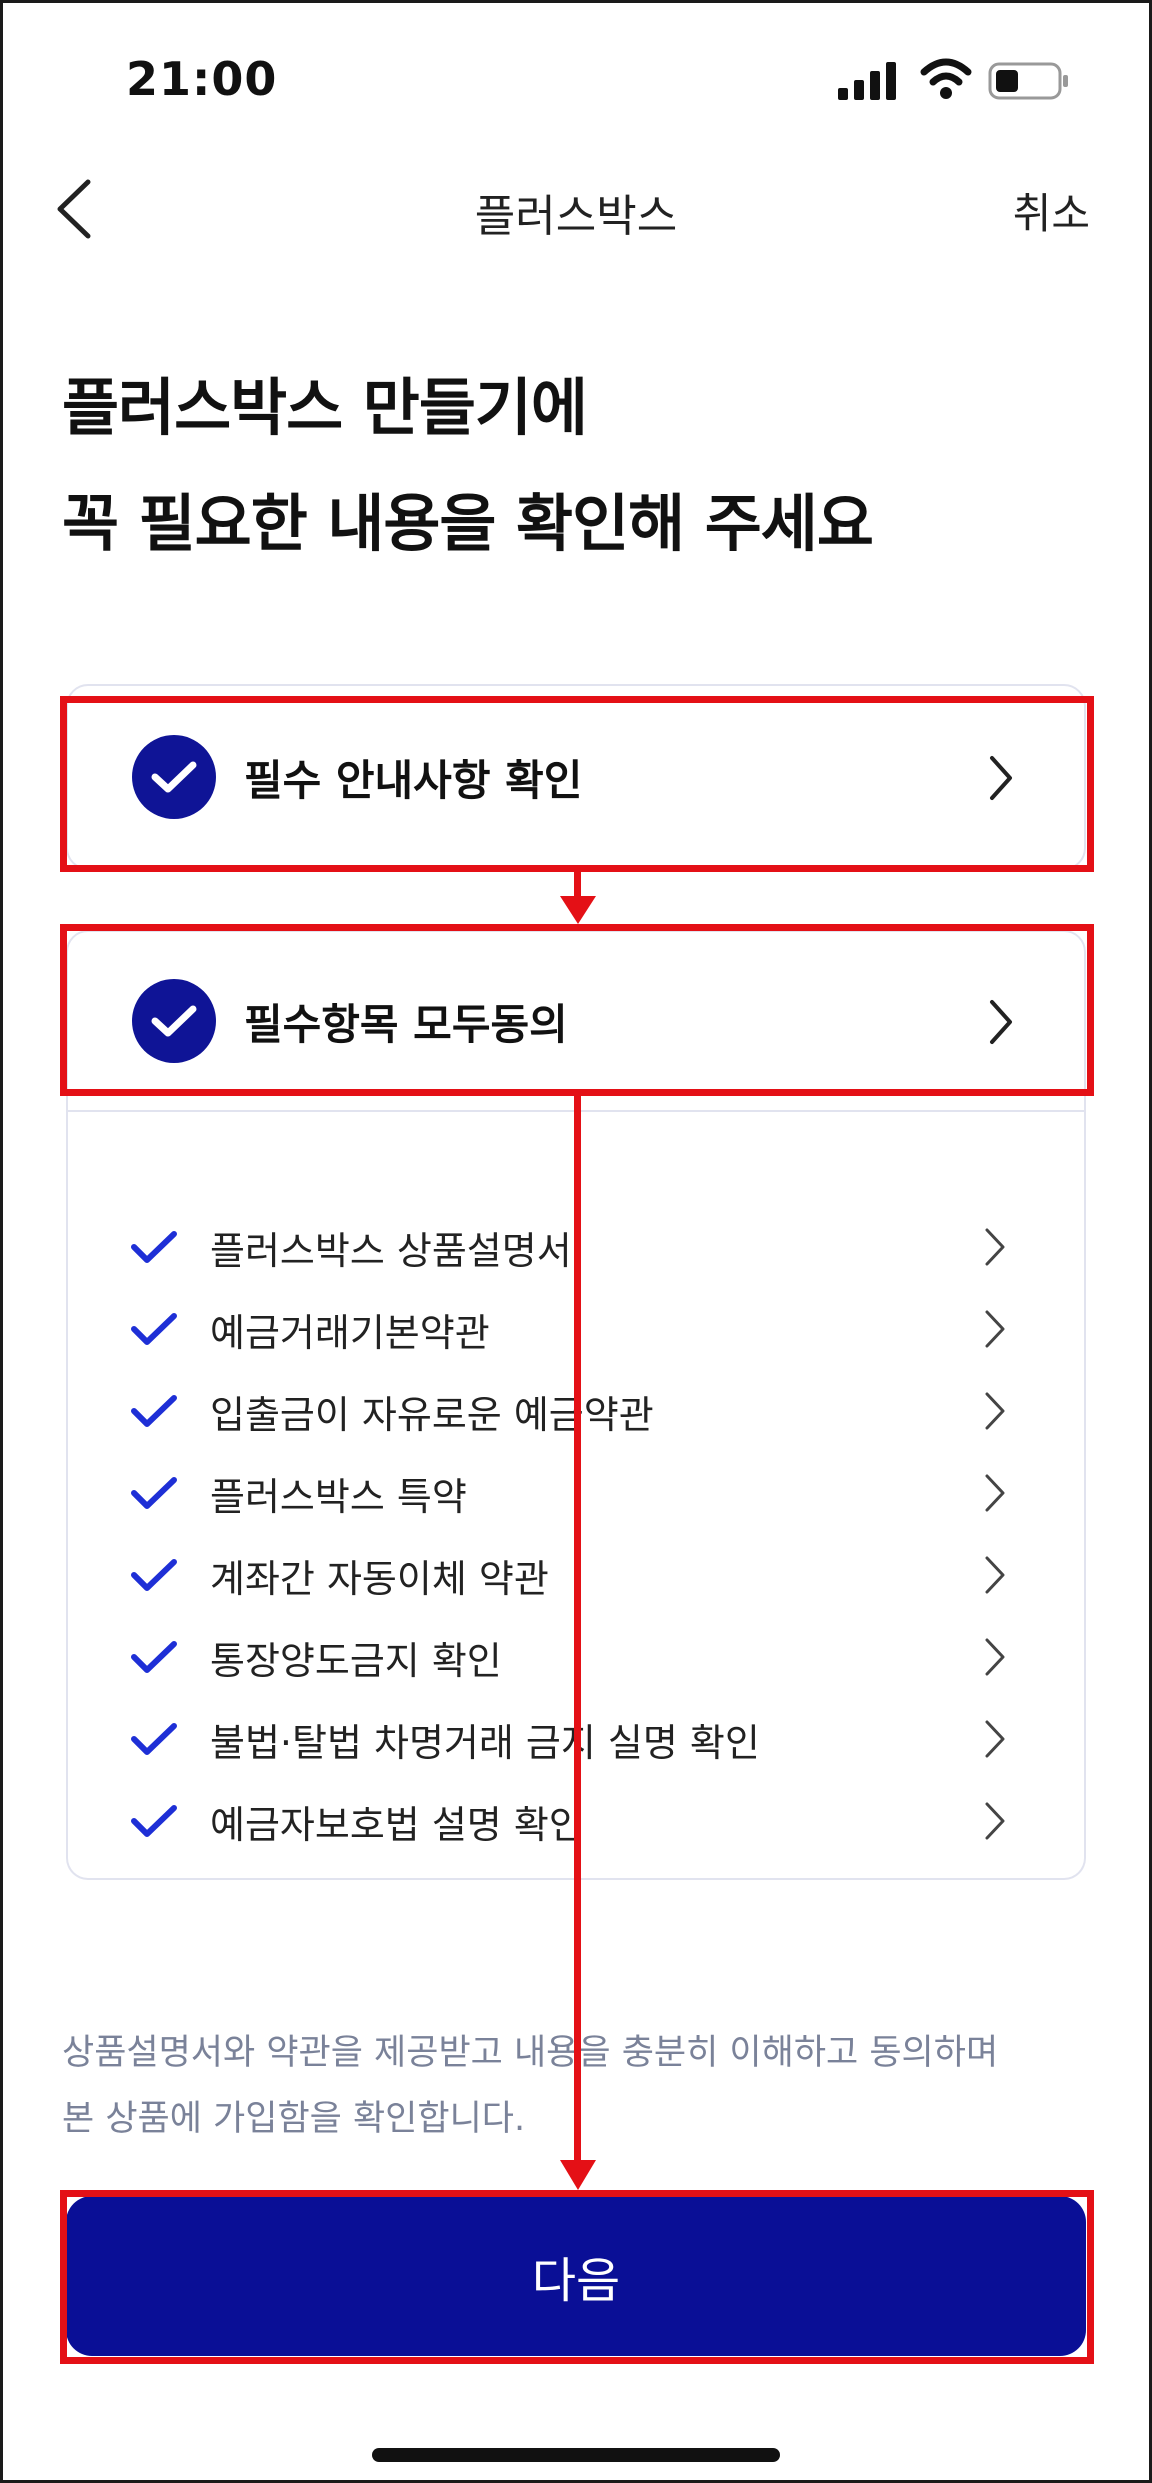 The image size is (1152, 2483). I want to click on agreement-label: 불법·탈법 차명거래 금지 실명 확인, so click(485, 1742).